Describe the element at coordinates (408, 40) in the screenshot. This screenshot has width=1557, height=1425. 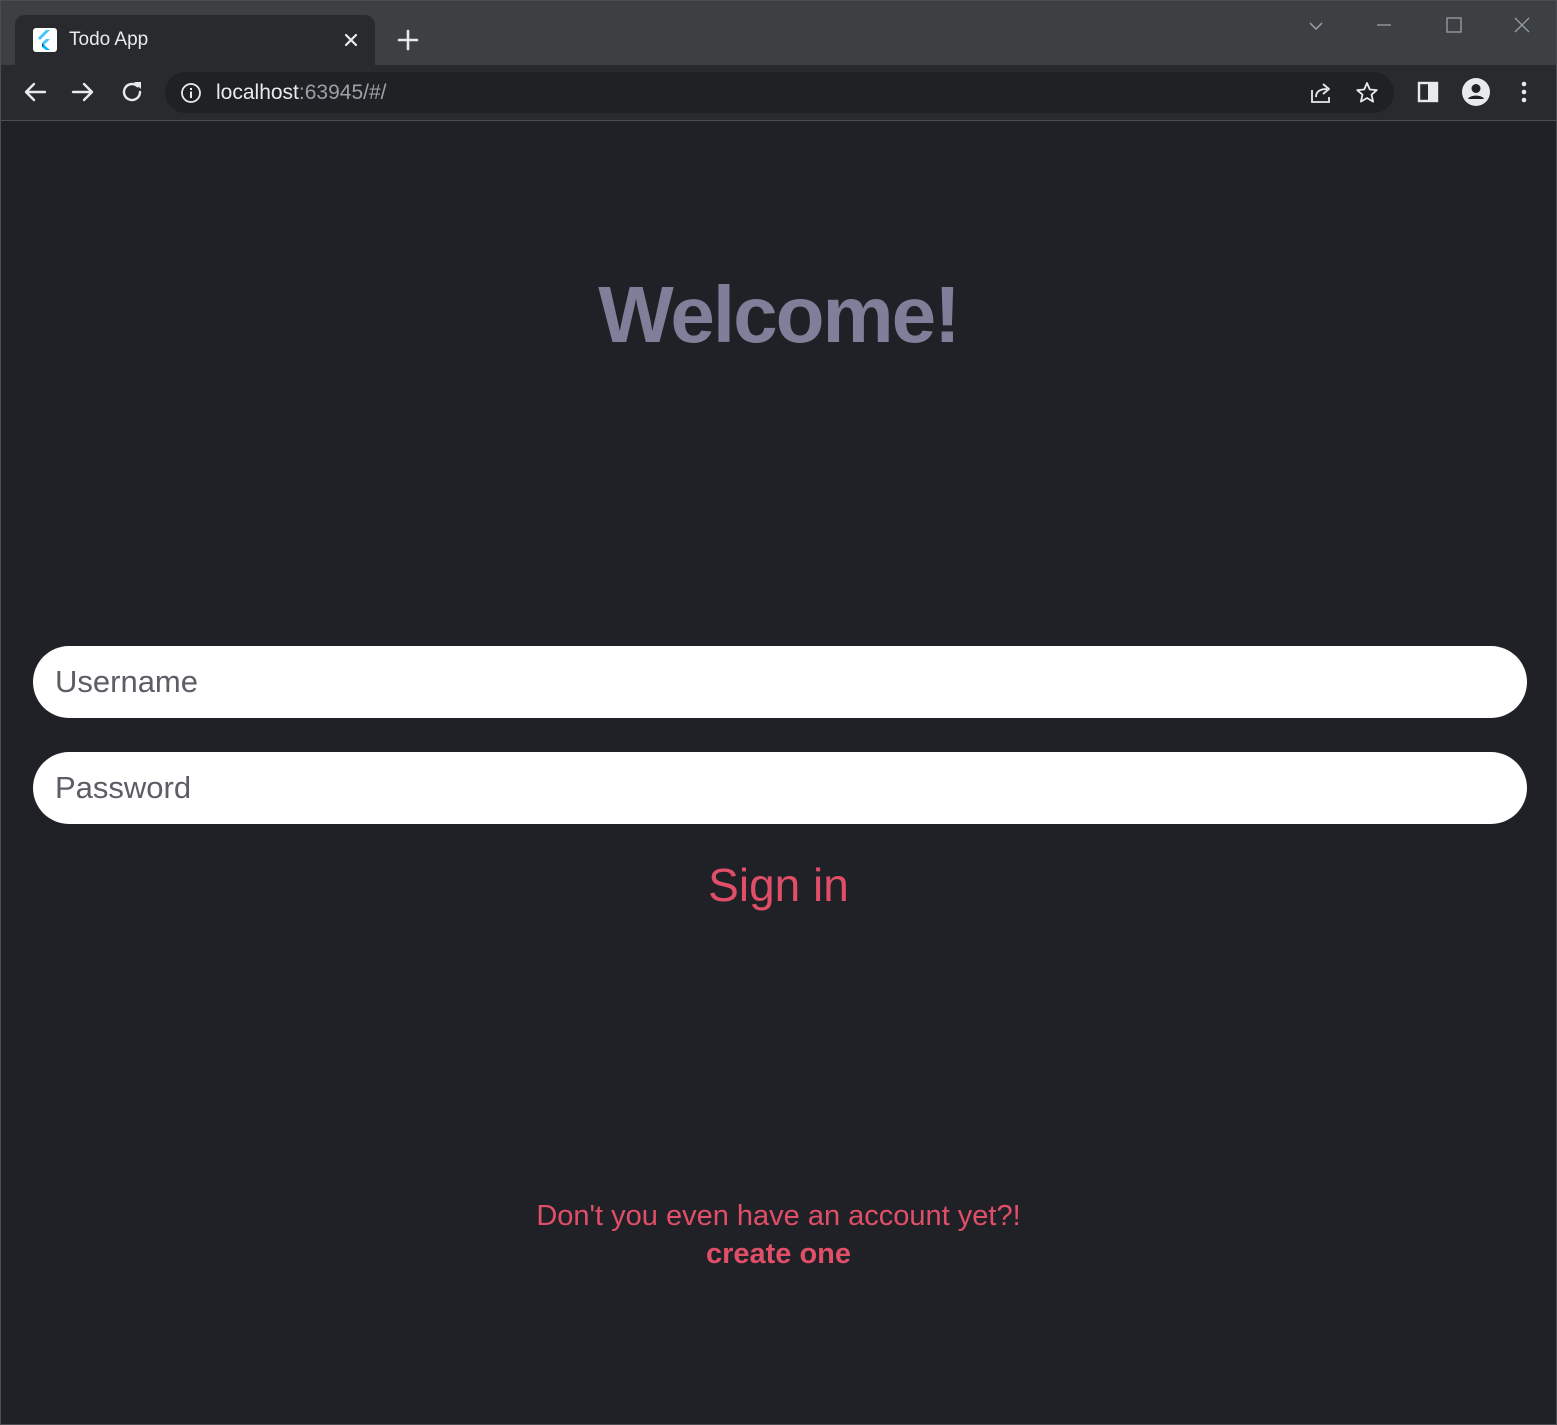
I see `plus-icon` at that location.